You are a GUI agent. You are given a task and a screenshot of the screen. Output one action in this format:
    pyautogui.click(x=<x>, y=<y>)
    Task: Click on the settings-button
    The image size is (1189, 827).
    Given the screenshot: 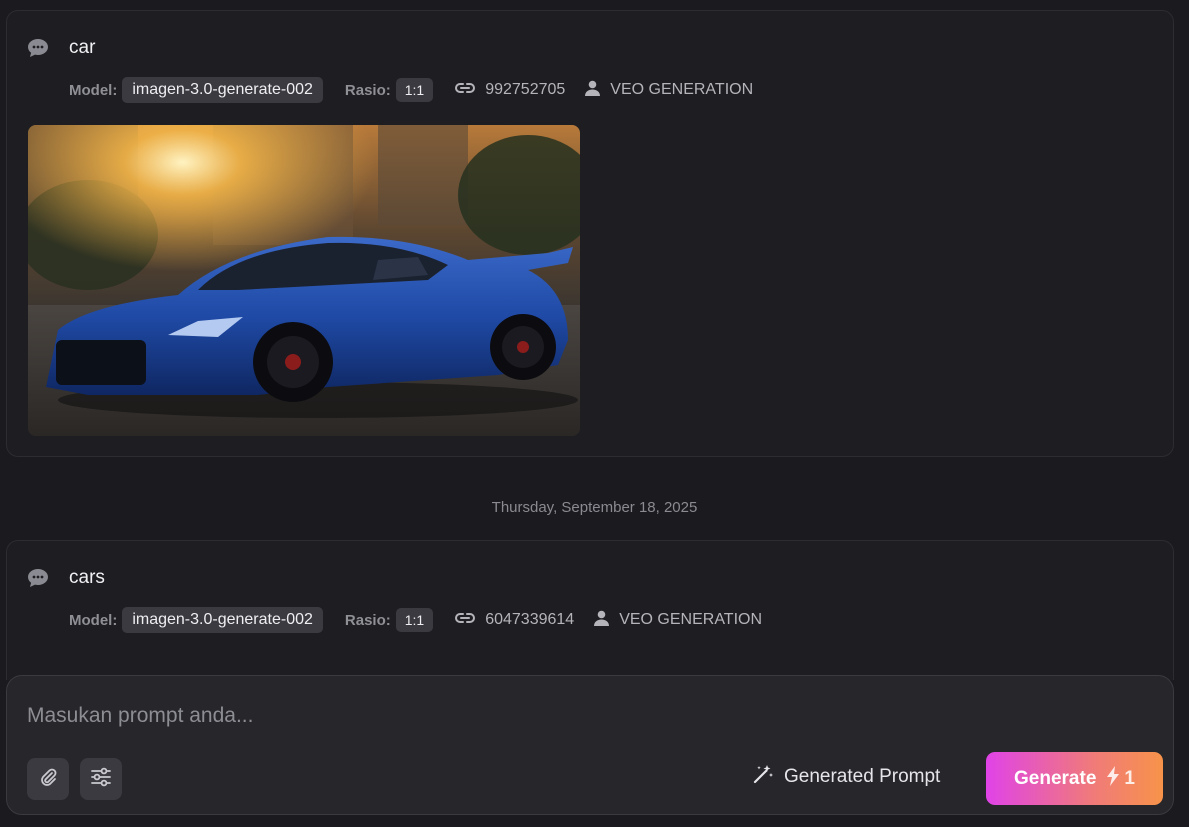 What is the action you would take?
    pyautogui.click(x=101, y=779)
    